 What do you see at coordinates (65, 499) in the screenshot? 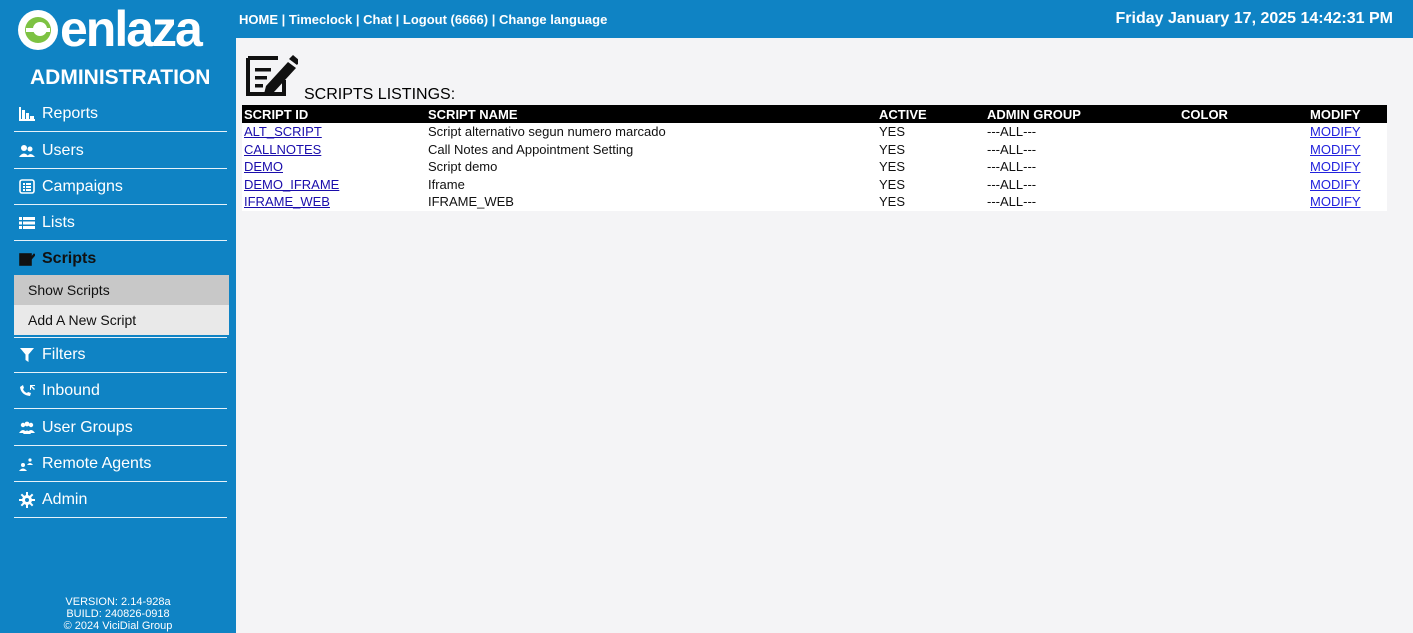
I see `sidebar-item-label: Admin` at bounding box center [65, 499].